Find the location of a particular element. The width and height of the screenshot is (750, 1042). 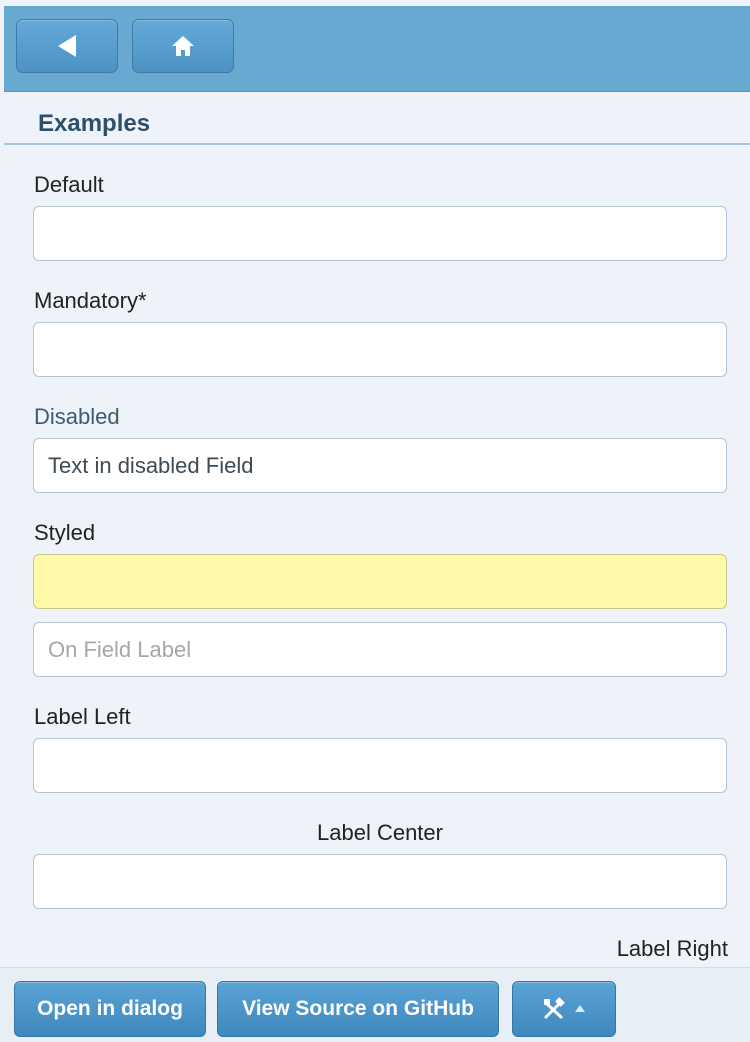

footer-toolbar: Open in dialog View Source on GitHub is located at coordinates (375, 1004).